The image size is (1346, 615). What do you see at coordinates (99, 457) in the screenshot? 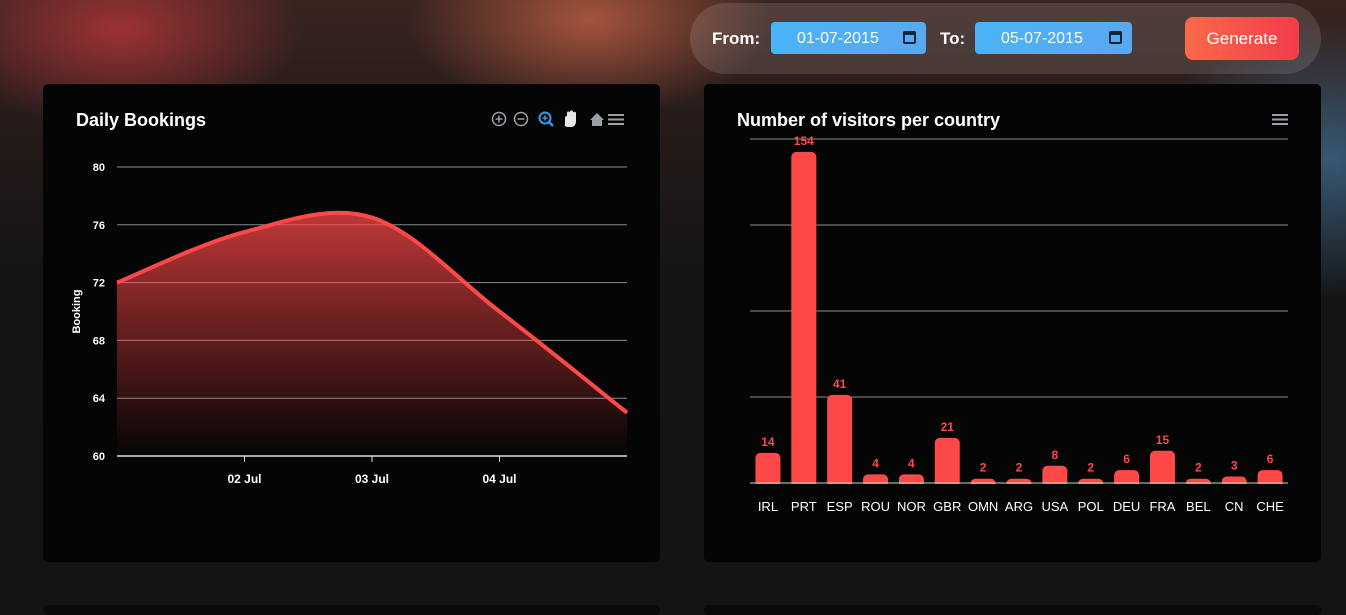
I see `y-tick-label: 60` at bounding box center [99, 457].